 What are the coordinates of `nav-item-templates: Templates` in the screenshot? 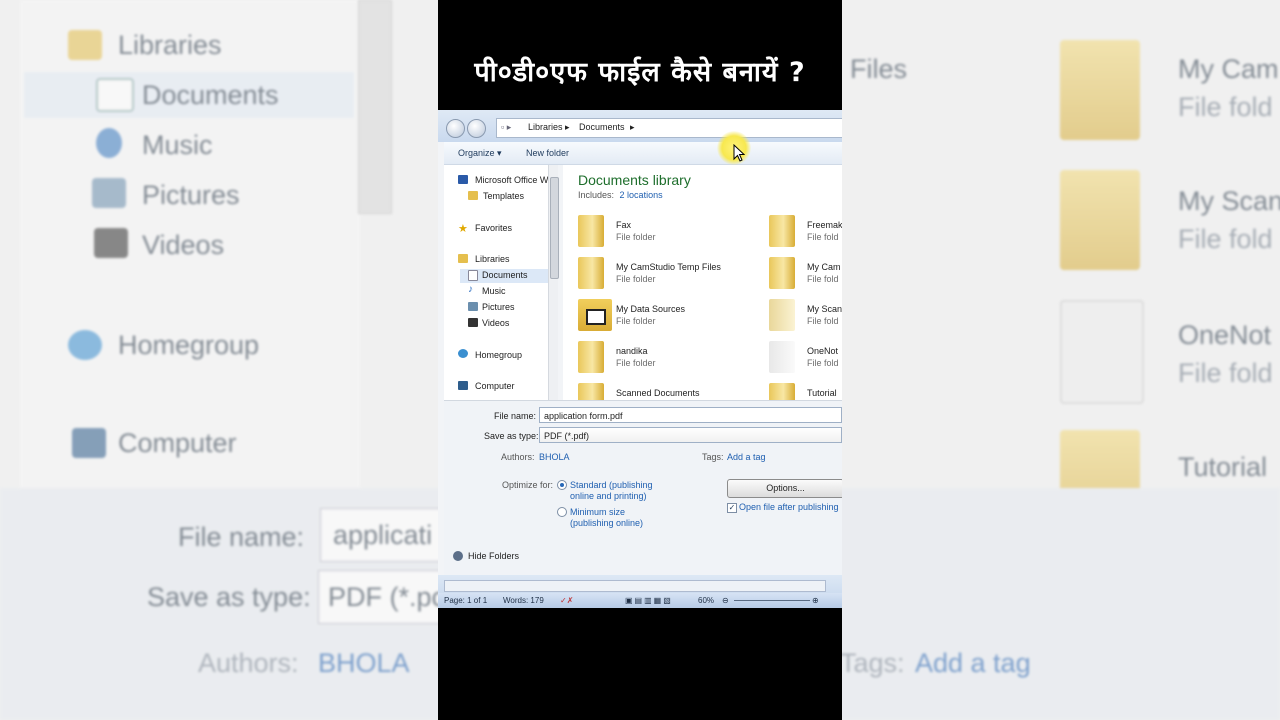 It's located at (503, 196).